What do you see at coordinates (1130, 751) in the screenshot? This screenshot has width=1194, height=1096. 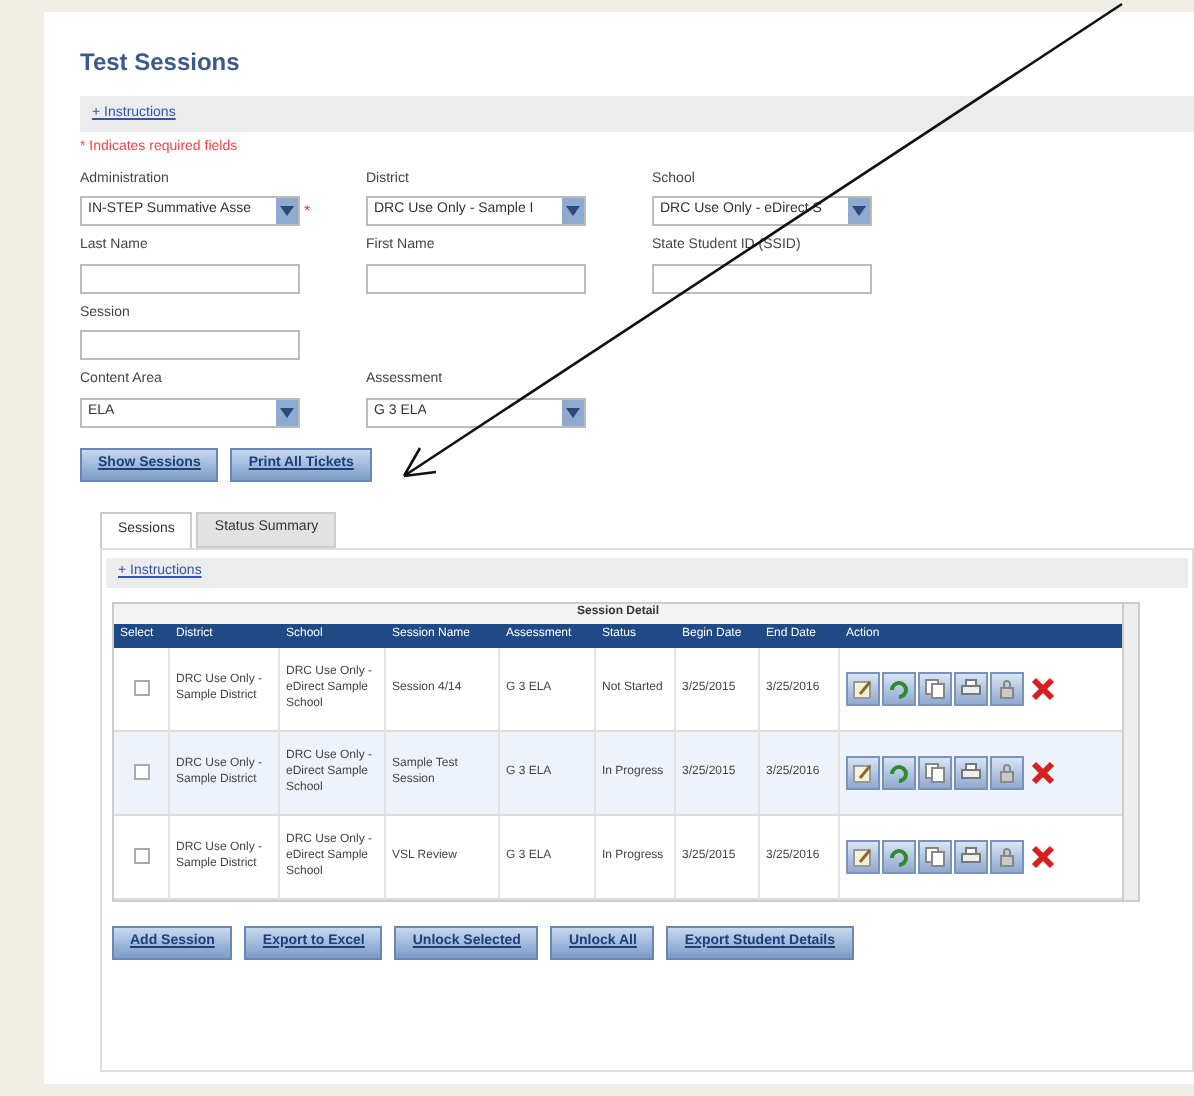 I see `scrollbar` at bounding box center [1130, 751].